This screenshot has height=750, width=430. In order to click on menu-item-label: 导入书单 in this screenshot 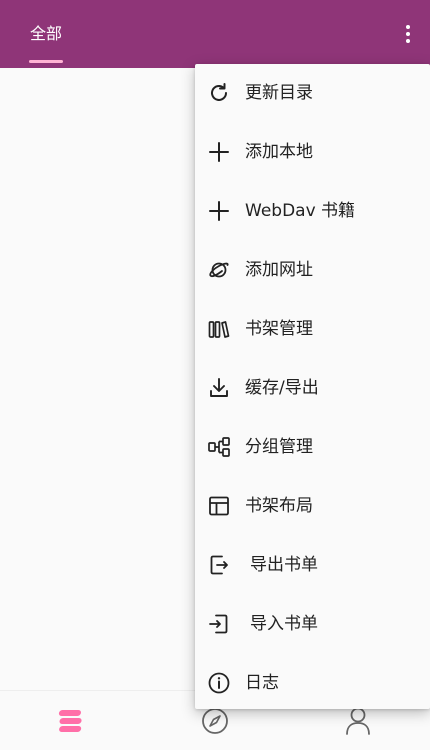, I will do `click(284, 624)`.